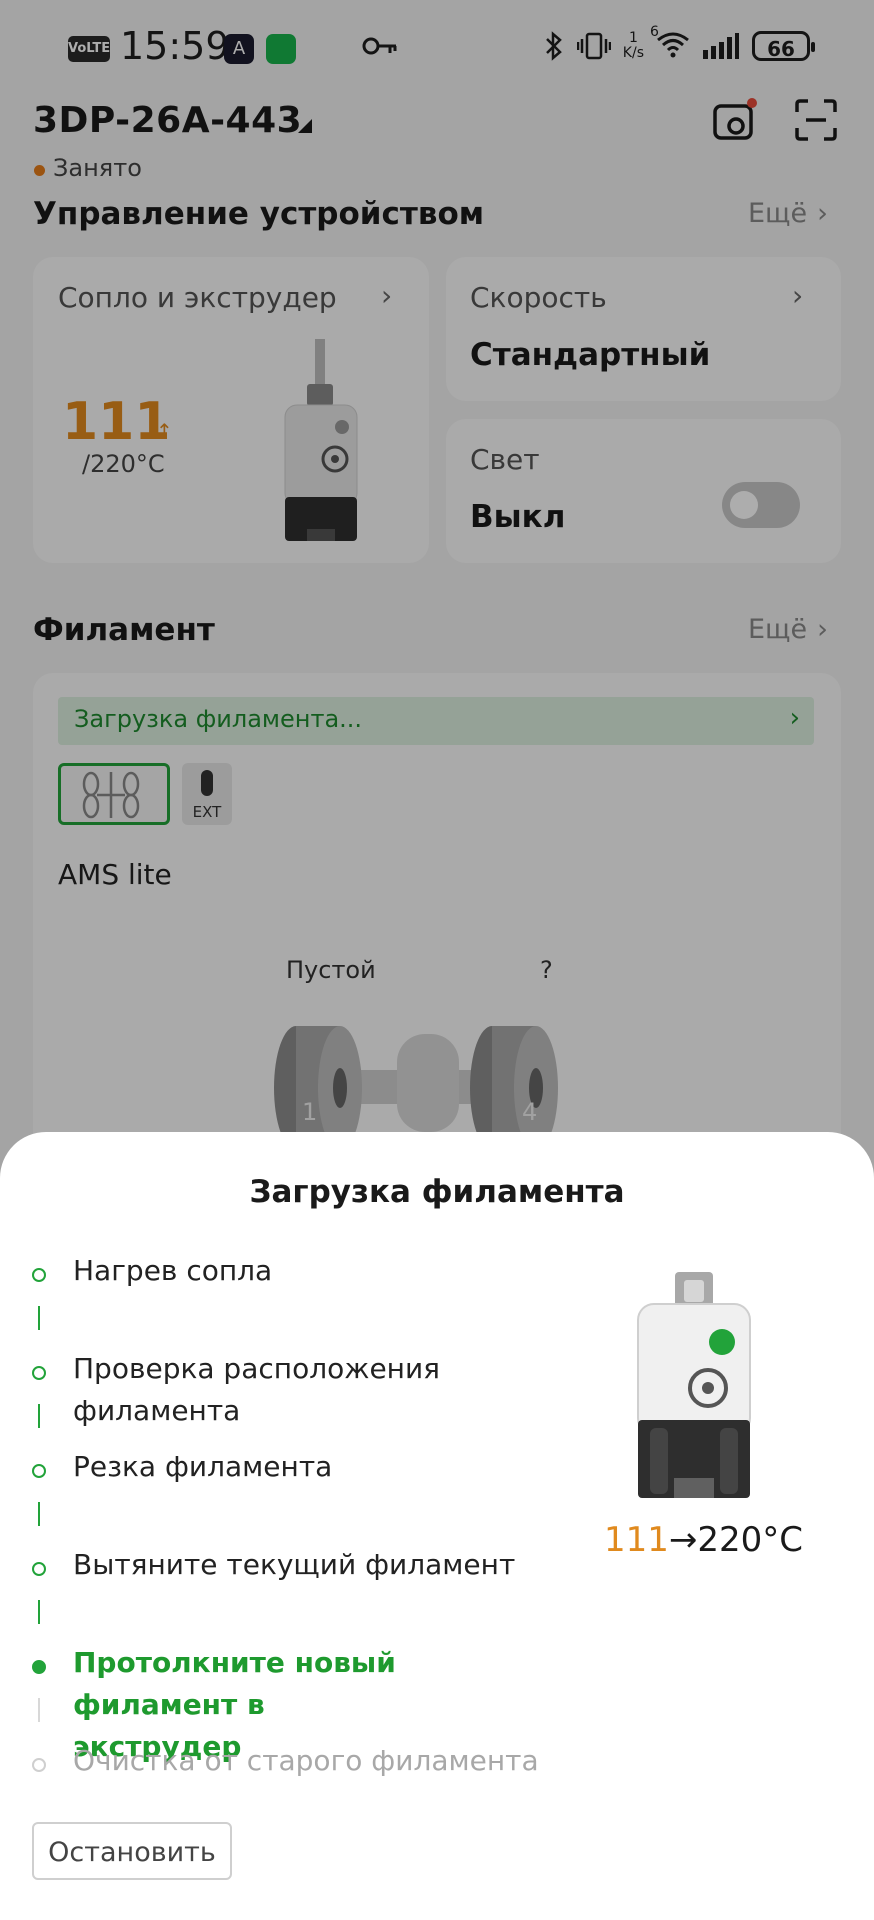 The height and width of the screenshot is (1920, 874). What do you see at coordinates (39, 1667) in the screenshot?
I see `step-5-indicator-active` at bounding box center [39, 1667].